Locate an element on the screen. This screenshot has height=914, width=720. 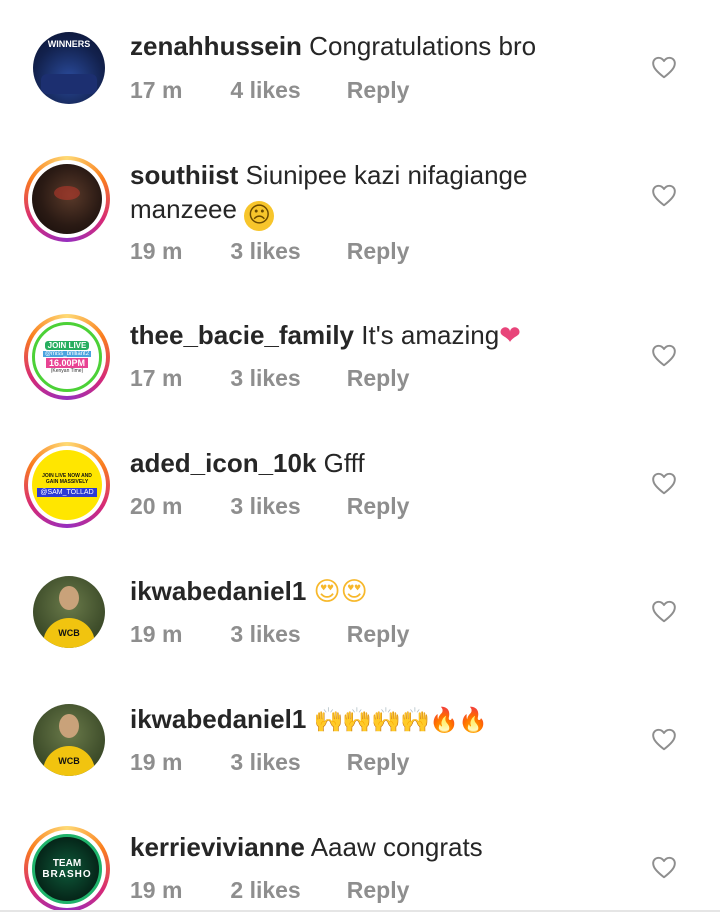
comment-likes: 4 likes is located at coordinates (285, 90).